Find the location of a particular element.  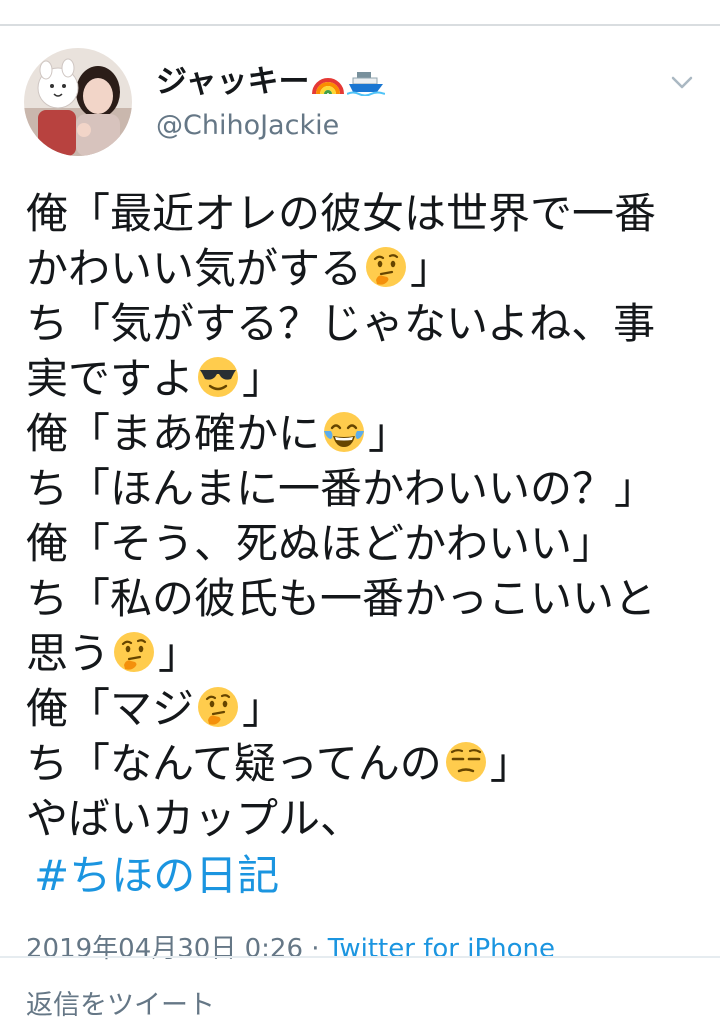

tweet-source-link: Twitter for iPhone is located at coordinates (441, 949).